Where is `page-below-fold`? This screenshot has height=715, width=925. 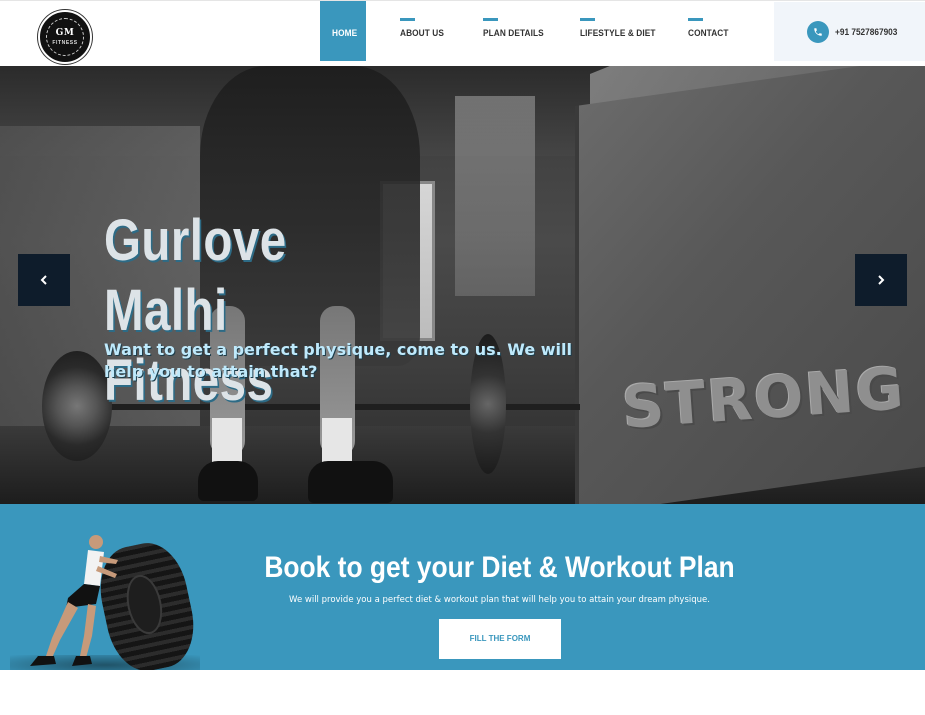
page-below-fold is located at coordinates (462, 692).